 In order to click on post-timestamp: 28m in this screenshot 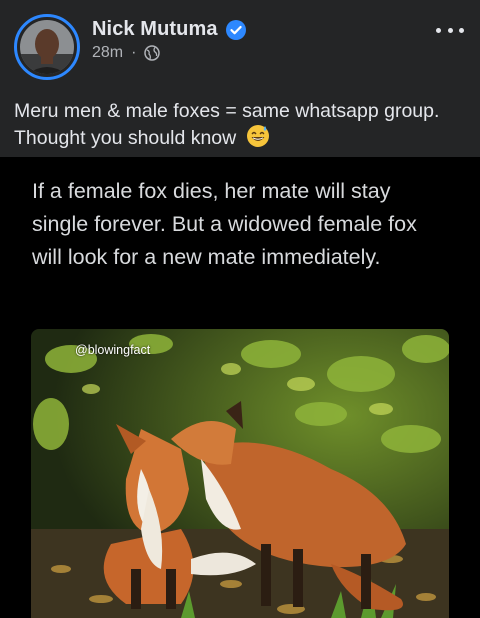, I will do `click(107, 53)`.